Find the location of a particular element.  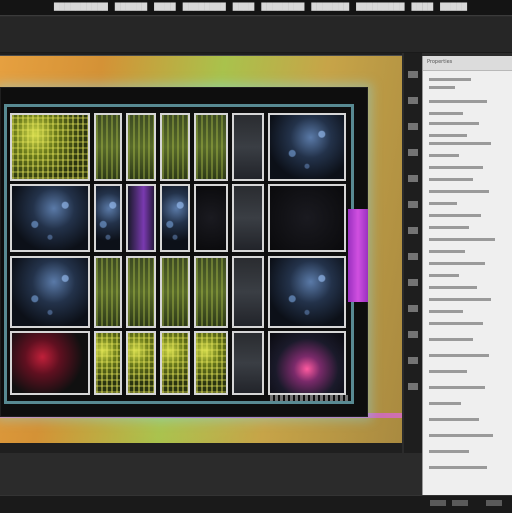

menu-item-6: ████████ is located at coordinates (282, 7).